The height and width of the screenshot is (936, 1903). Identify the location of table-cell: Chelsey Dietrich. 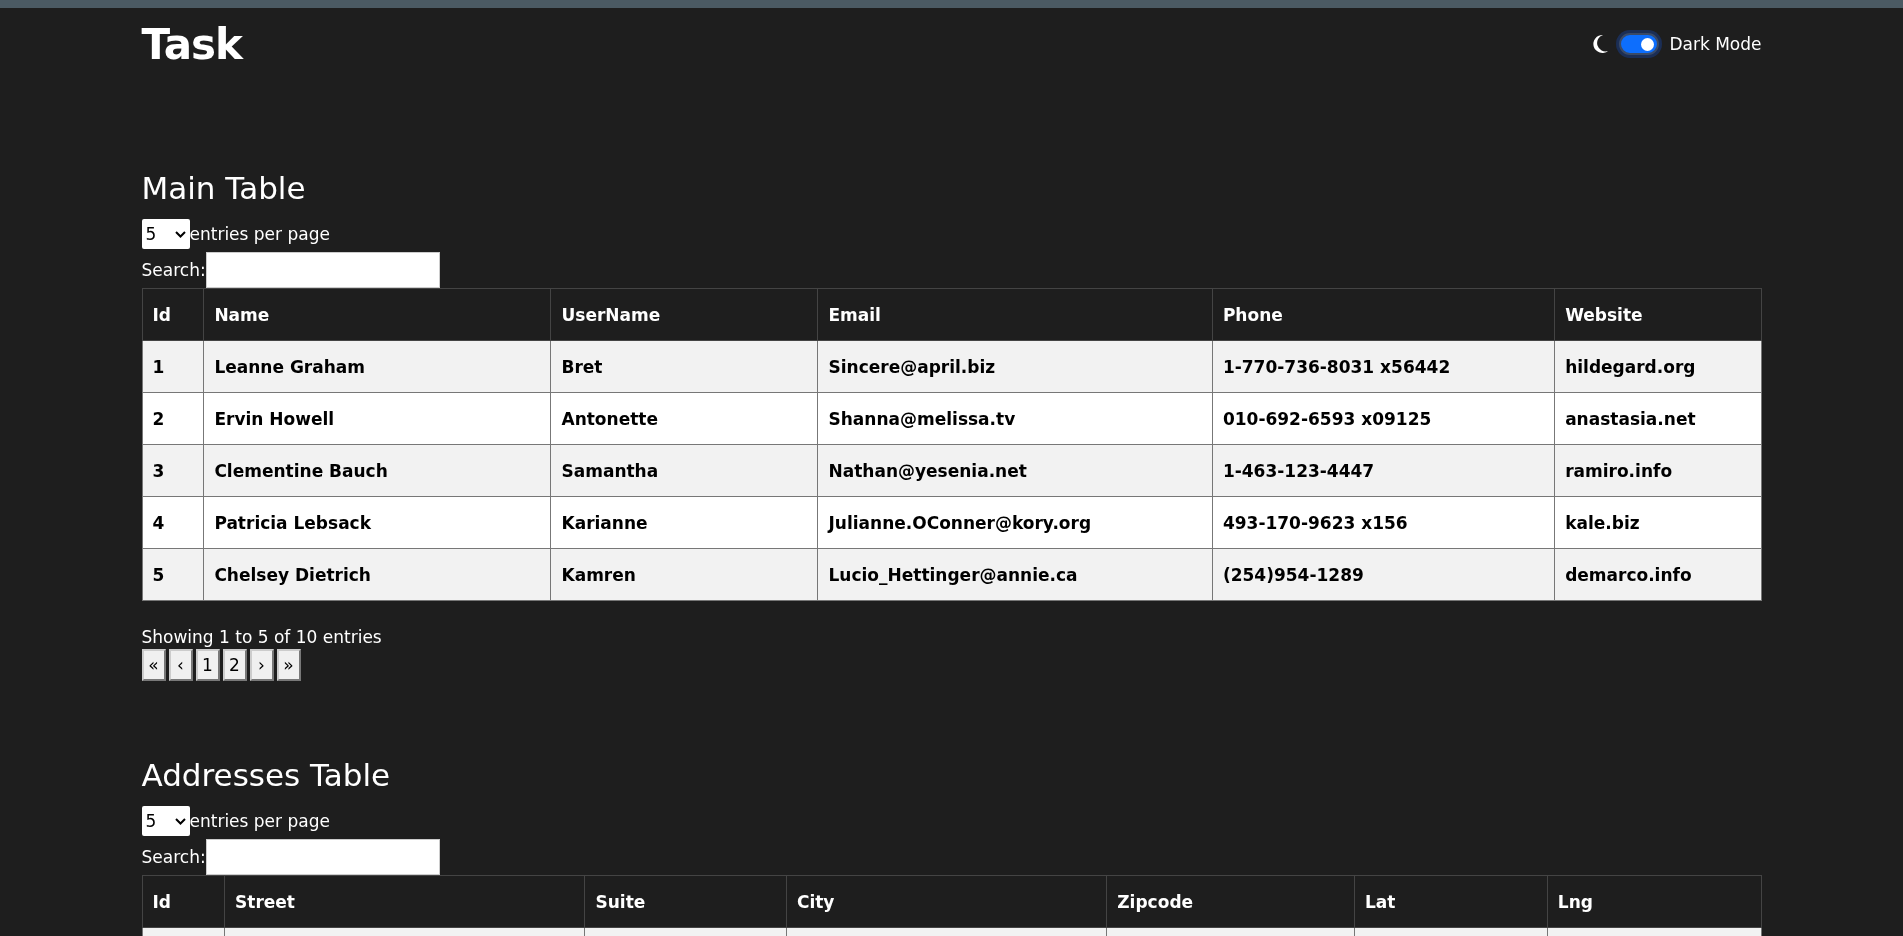
(377, 574).